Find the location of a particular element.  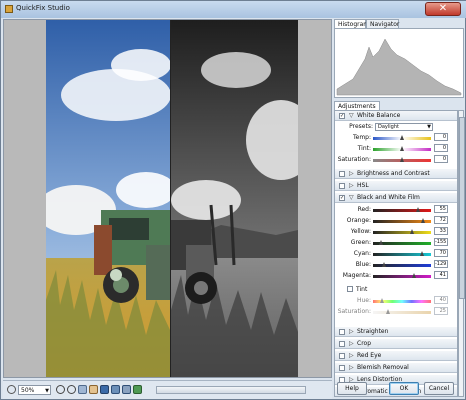

green-value: -155 is located at coordinates (441, 242).